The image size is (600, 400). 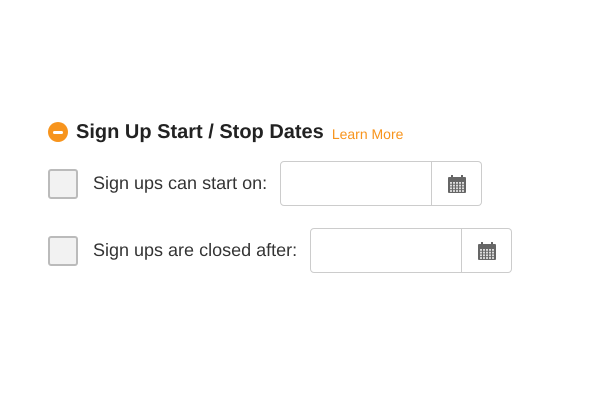 I want to click on field-label: Sign ups are closed after:, so click(x=195, y=250).